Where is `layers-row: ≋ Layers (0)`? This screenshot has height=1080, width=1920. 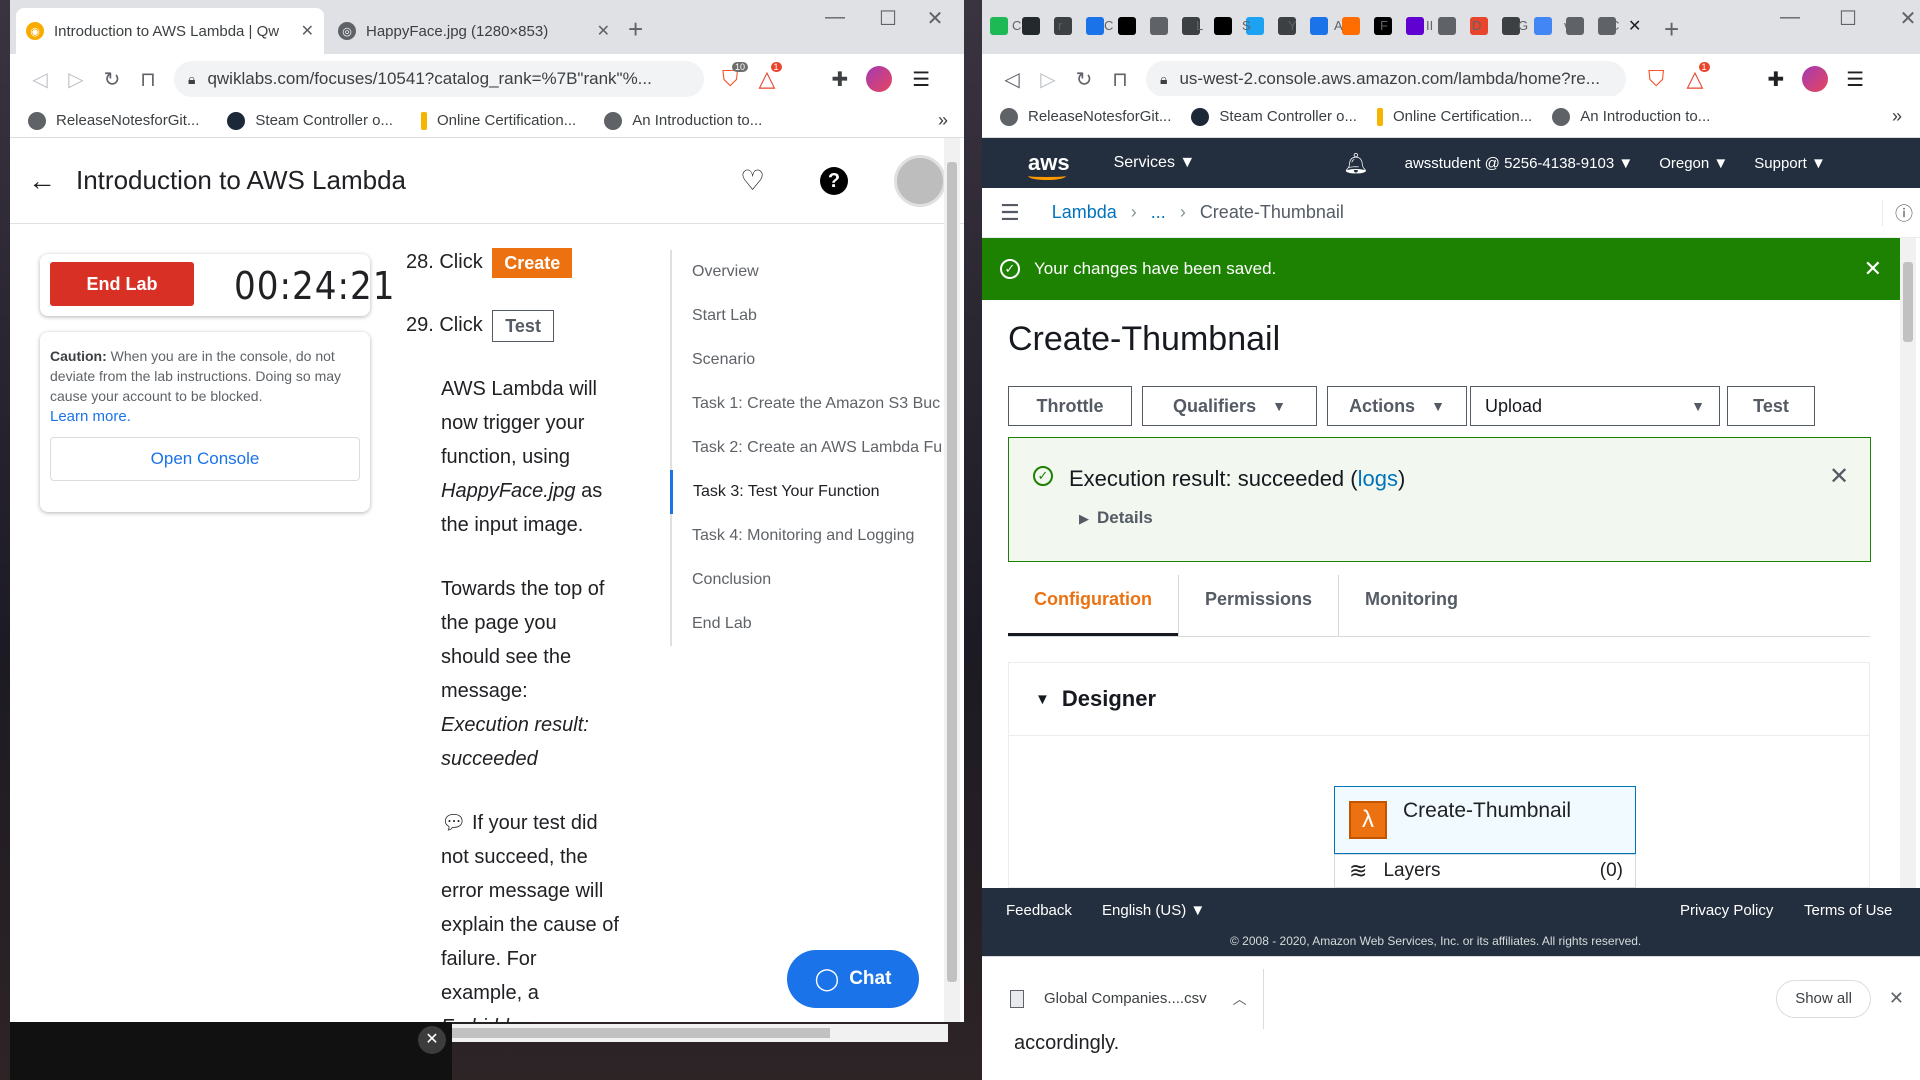
layers-row: ≋ Layers (0) is located at coordinates (1485, 871).